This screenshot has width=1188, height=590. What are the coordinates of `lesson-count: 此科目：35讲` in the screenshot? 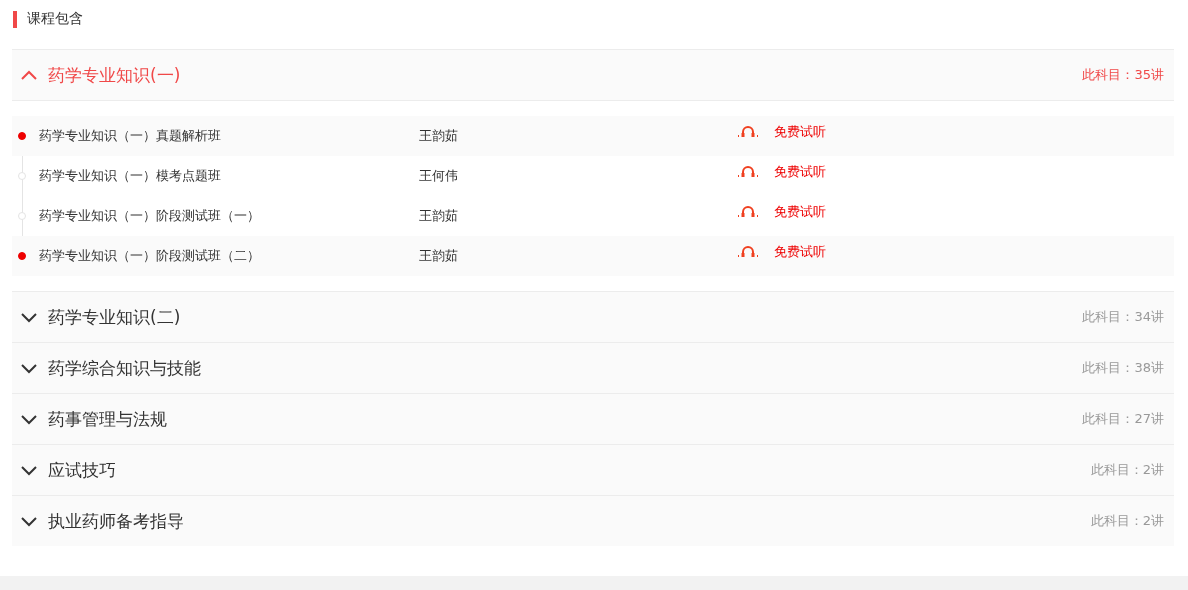 It's located at (1123, 75).